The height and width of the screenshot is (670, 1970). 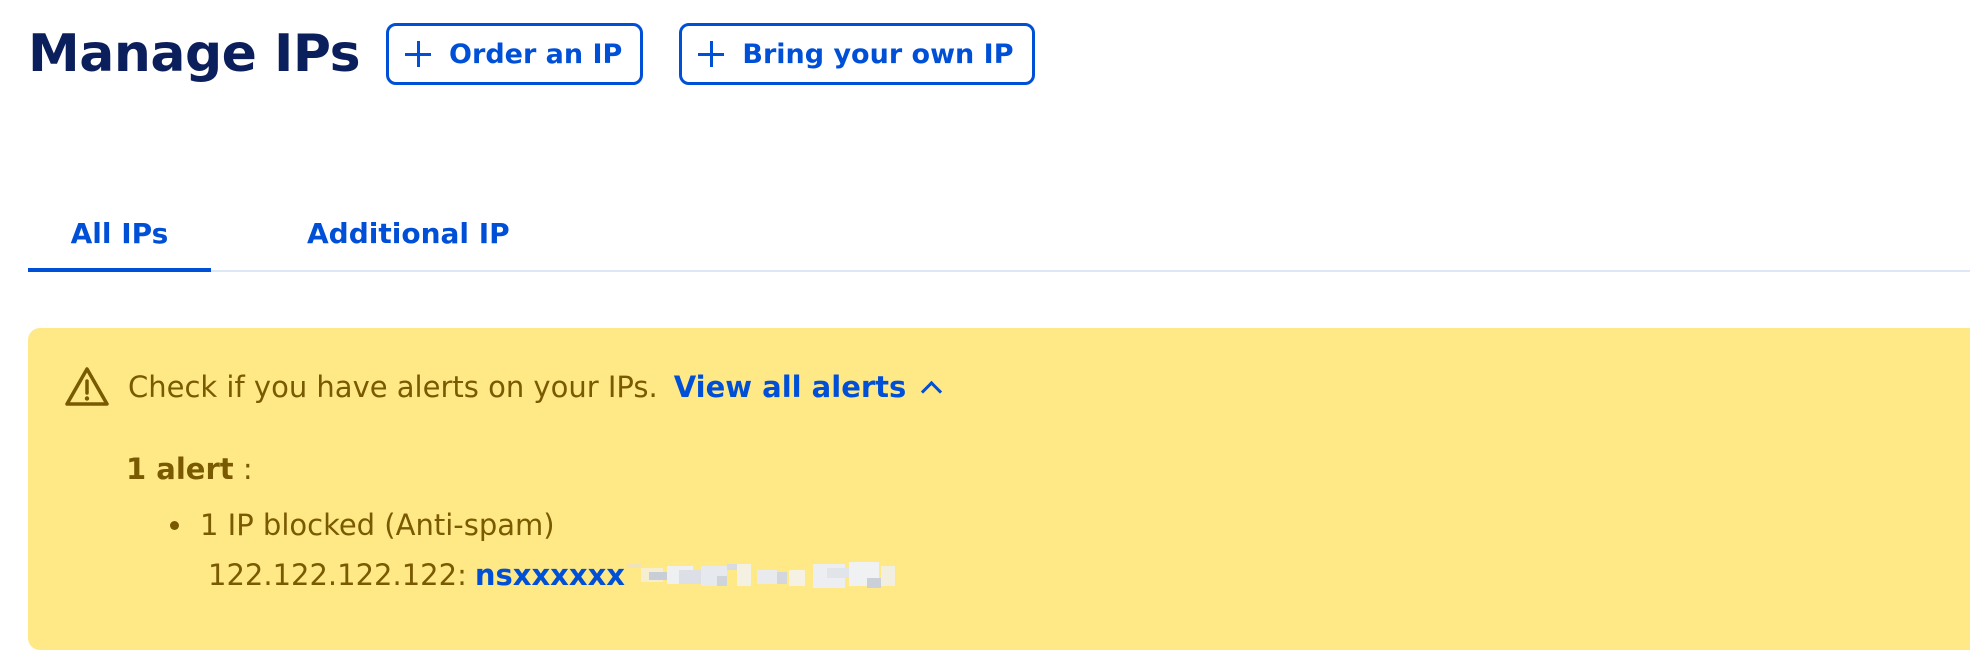 What do you see at coordinates (87, 386) in the screenshot?
I see `warning-icon` at bounding box center [87, 386].